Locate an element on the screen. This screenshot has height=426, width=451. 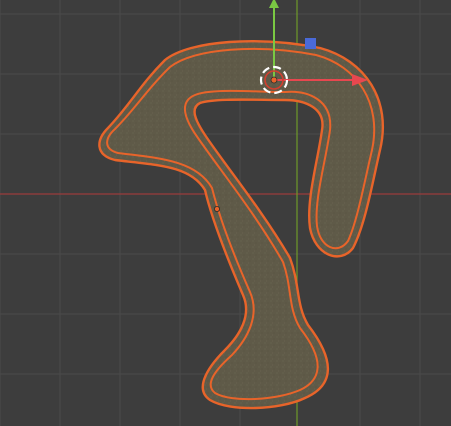
gizmo-center-point is located at coordinates (274, 80).